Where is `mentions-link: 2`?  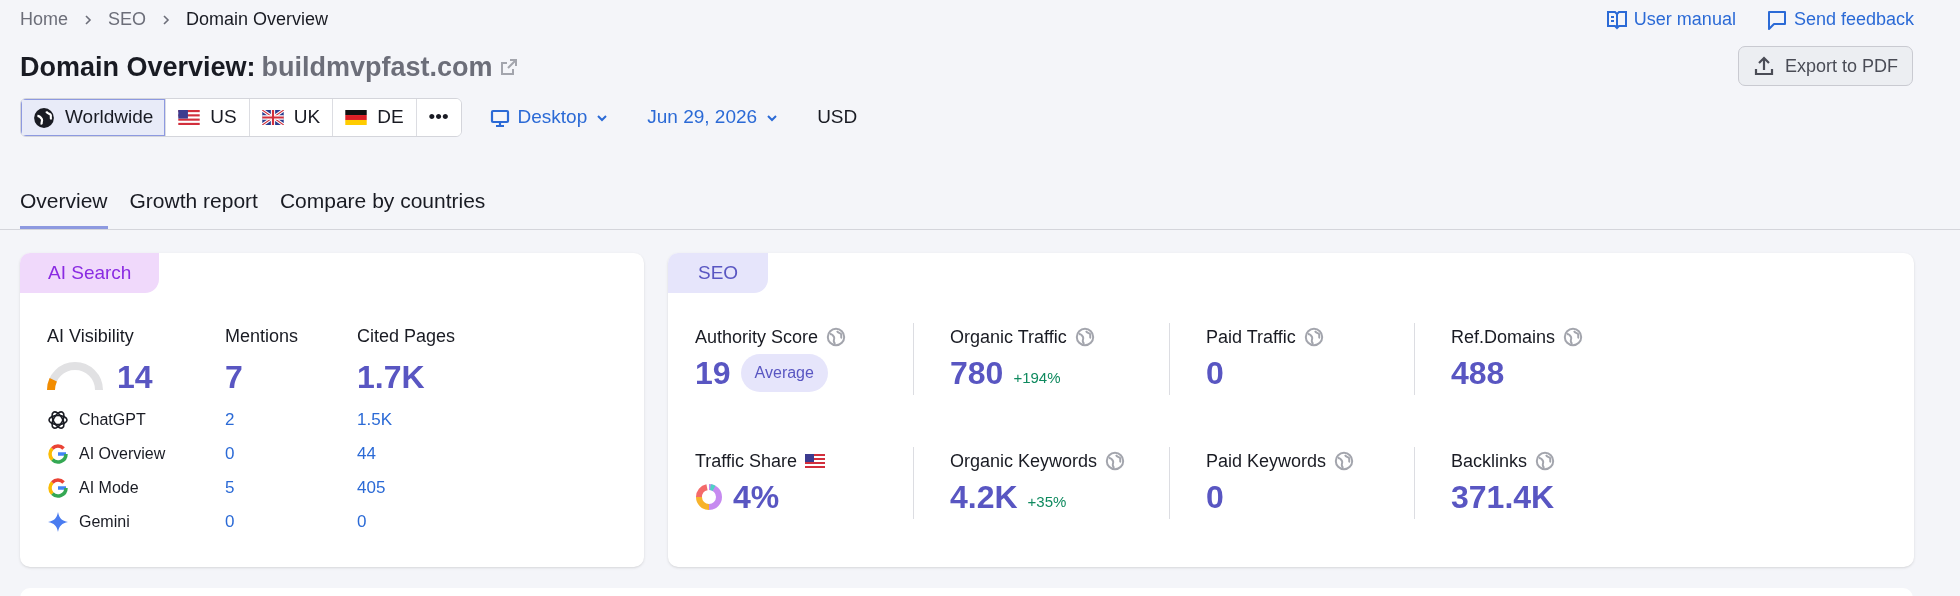 mentions-link: 2 is located at coordinates (230, 420).